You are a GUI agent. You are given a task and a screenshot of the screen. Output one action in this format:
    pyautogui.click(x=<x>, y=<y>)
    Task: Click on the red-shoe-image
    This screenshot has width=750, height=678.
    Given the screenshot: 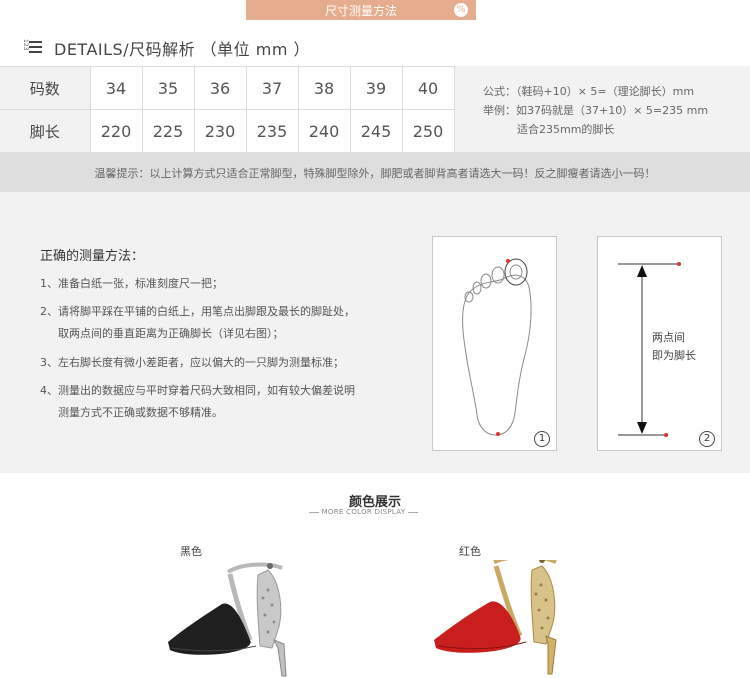 What is the action you would take?
    pyautogui.click(x=495, y=617)
    